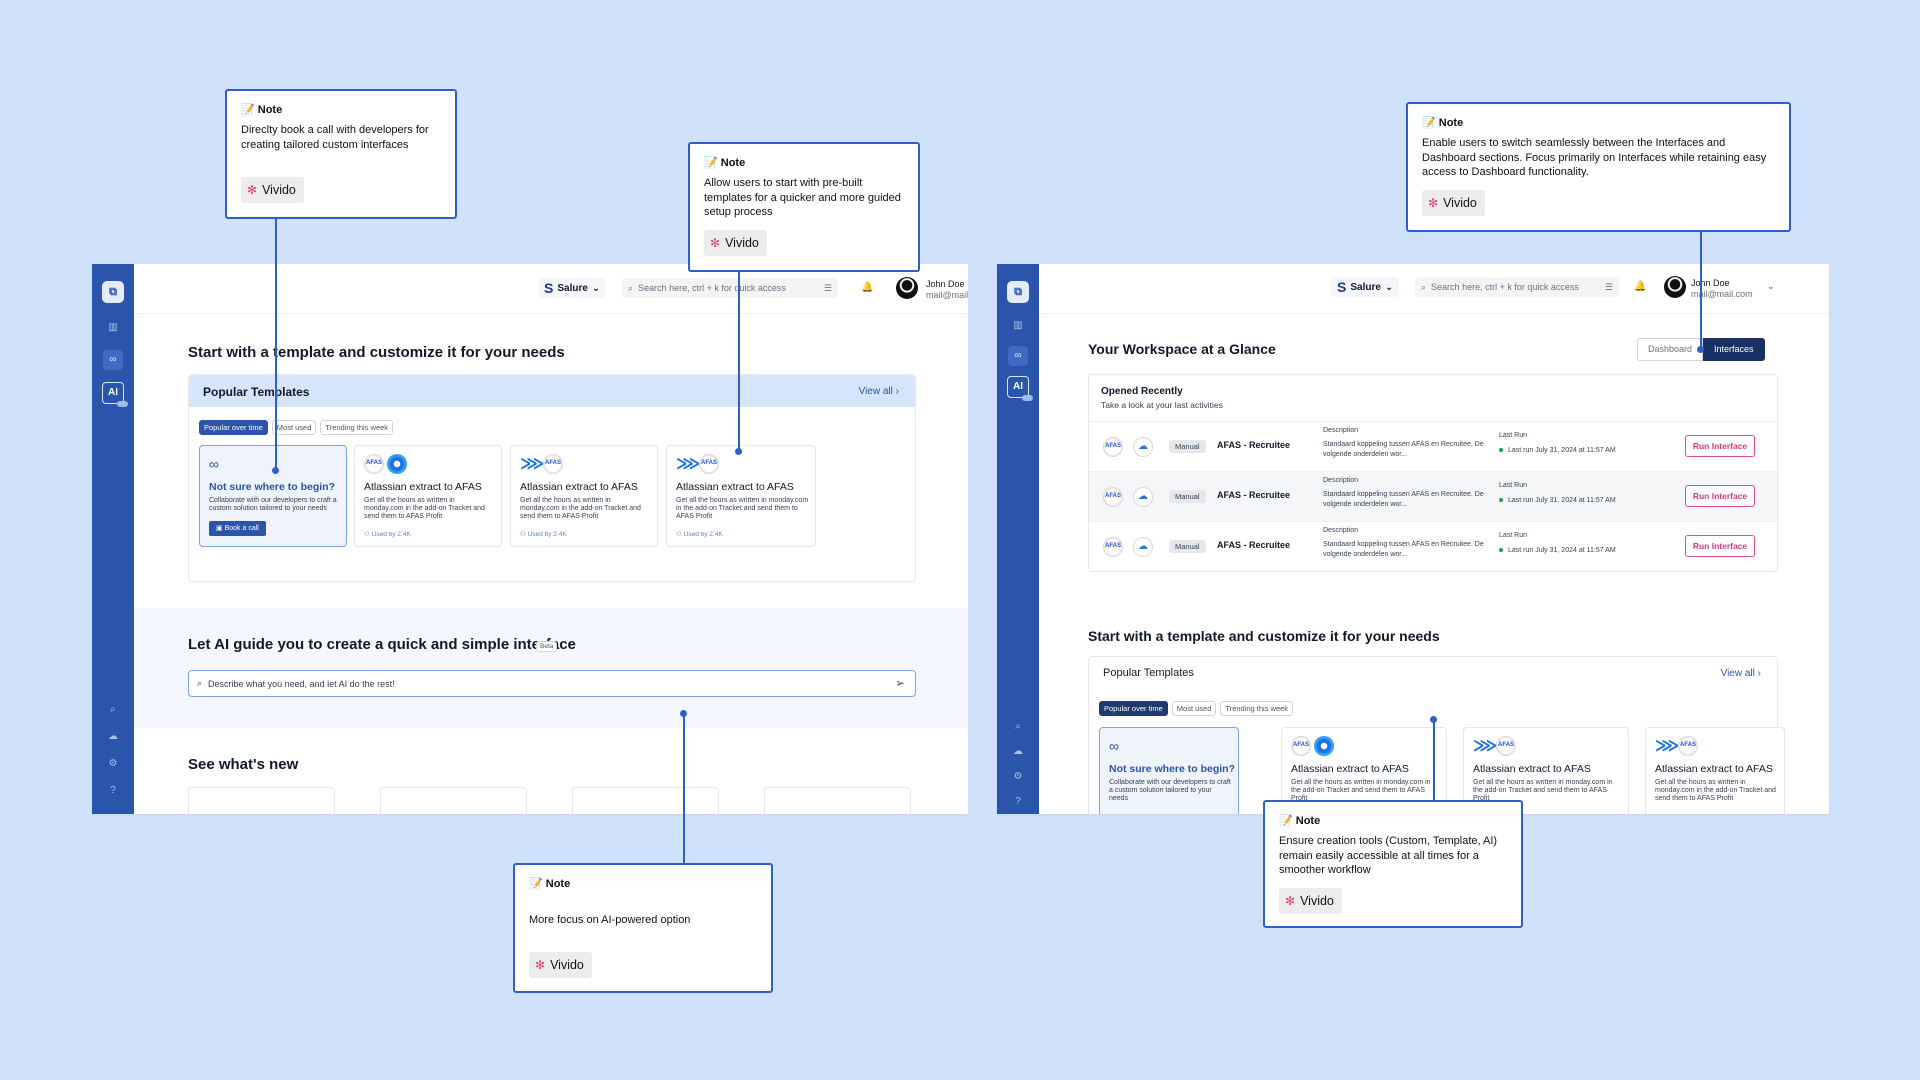 This screenshot has height=1080, width=1920. I want to click on ai-label: AI, so click(1018, 386).